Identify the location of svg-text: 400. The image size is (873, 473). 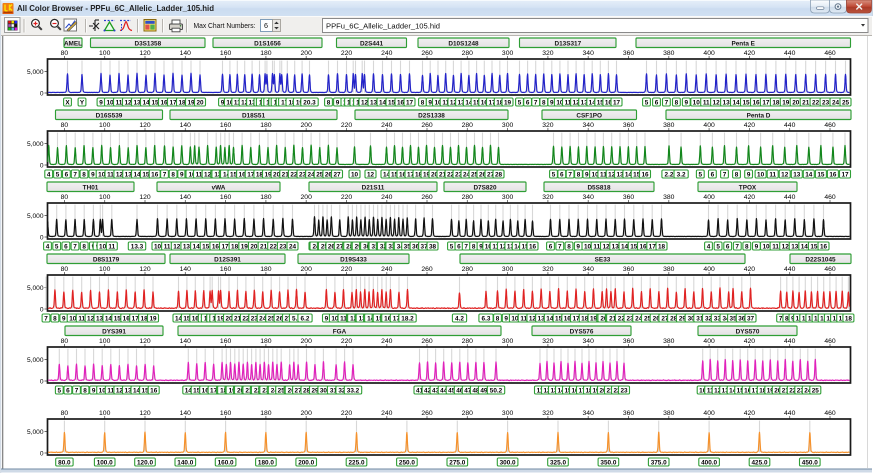
(709, 125).